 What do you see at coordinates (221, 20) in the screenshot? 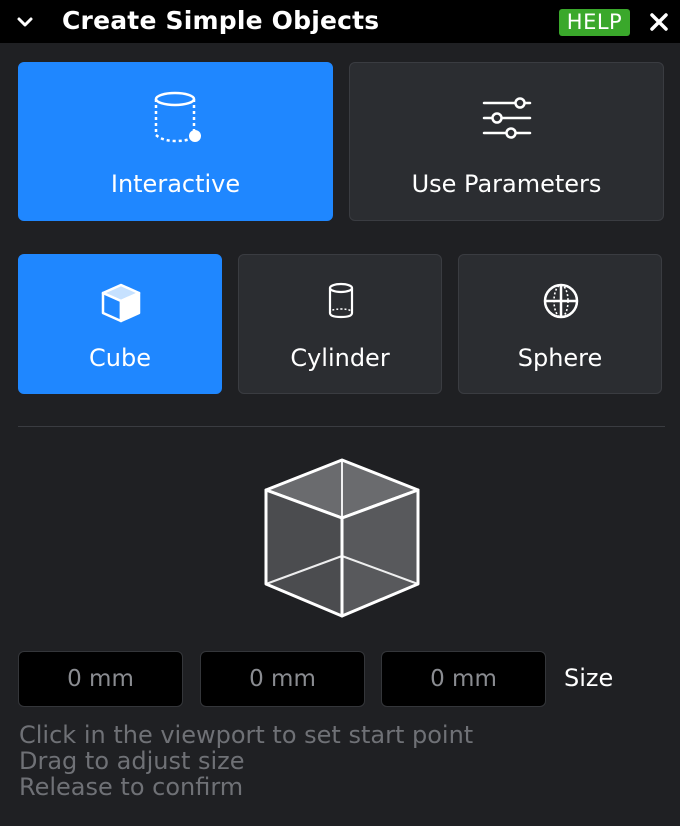
I see `panel-title: Create Simple Objects` at bounding box center [221, 20].